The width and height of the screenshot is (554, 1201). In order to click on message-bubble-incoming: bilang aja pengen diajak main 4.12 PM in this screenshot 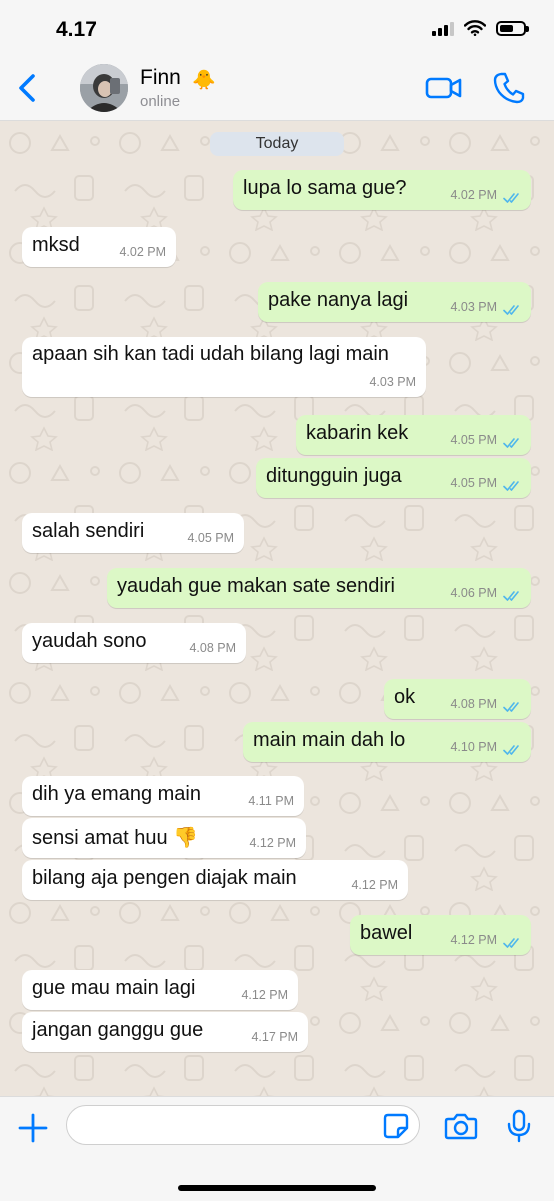, I will do `click(215, 880)`.